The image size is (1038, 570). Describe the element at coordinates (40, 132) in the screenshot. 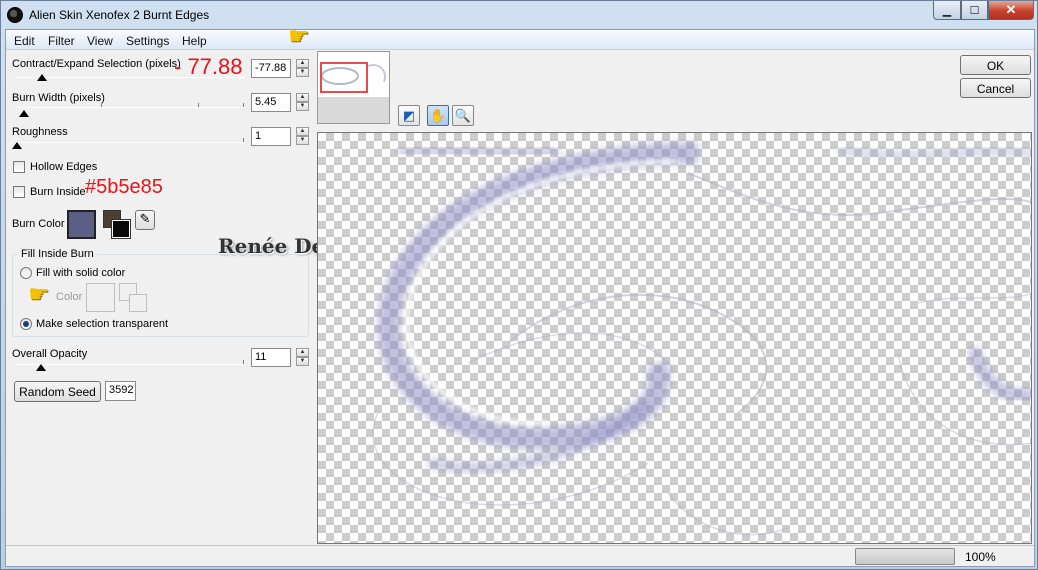

I see `roughness-label: Roughness` at that location.